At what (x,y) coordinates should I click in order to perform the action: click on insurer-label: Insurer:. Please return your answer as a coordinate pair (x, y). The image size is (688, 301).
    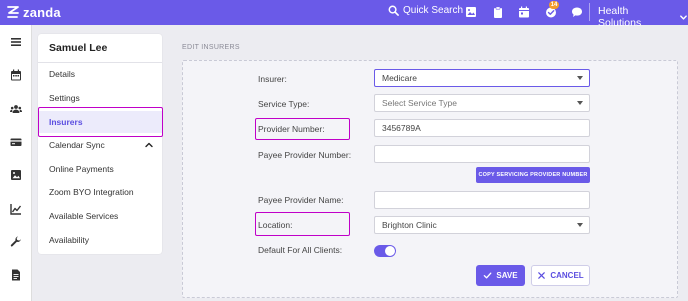
    Looking at the image, I should click on (272, 79).